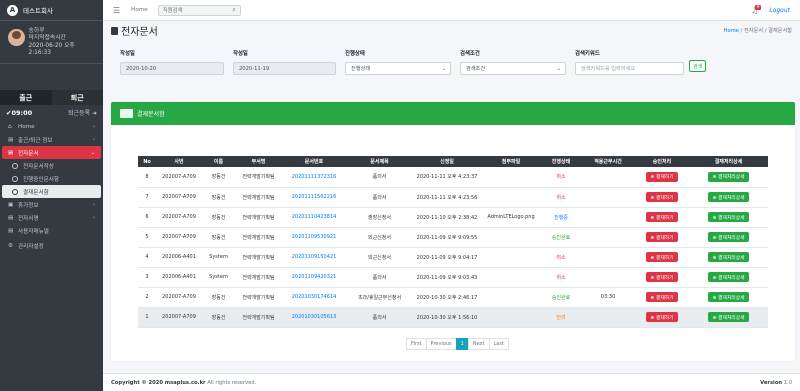 The height and width of the screenshot is (391, 800). I want to click on clock-out-button: 퇴근, so click(77, 98).